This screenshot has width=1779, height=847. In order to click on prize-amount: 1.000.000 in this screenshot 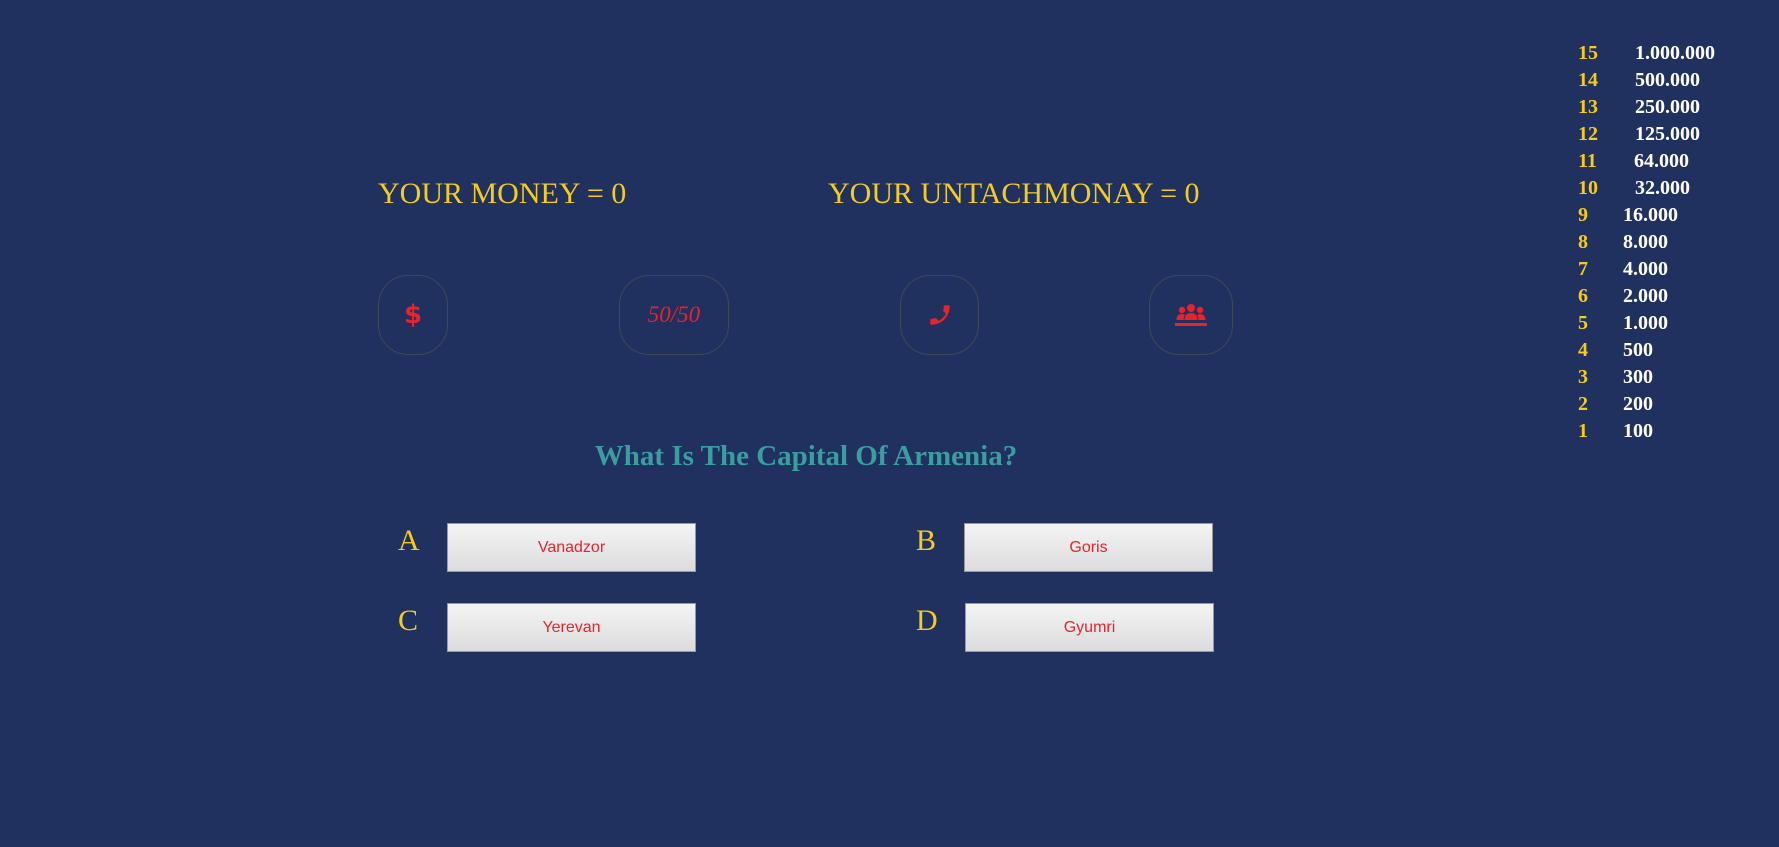, I will do `click(1675, 53)`.